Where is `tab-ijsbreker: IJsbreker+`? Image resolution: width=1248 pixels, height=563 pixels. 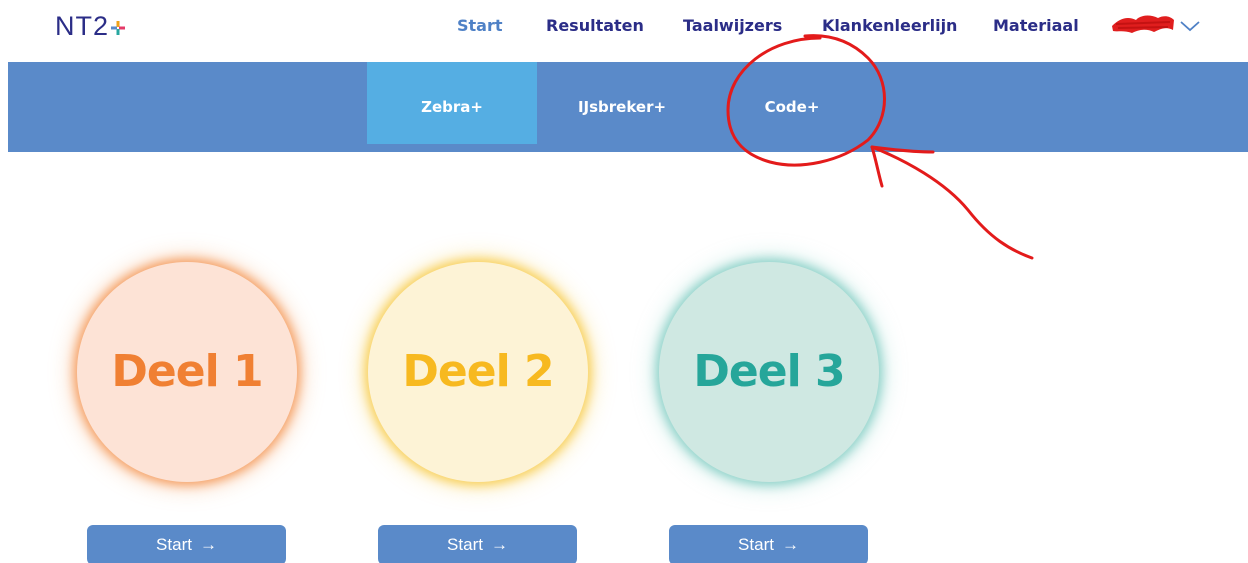 tab-ijsbreker: IJsbreker+ is located at coordinates (622, 107).